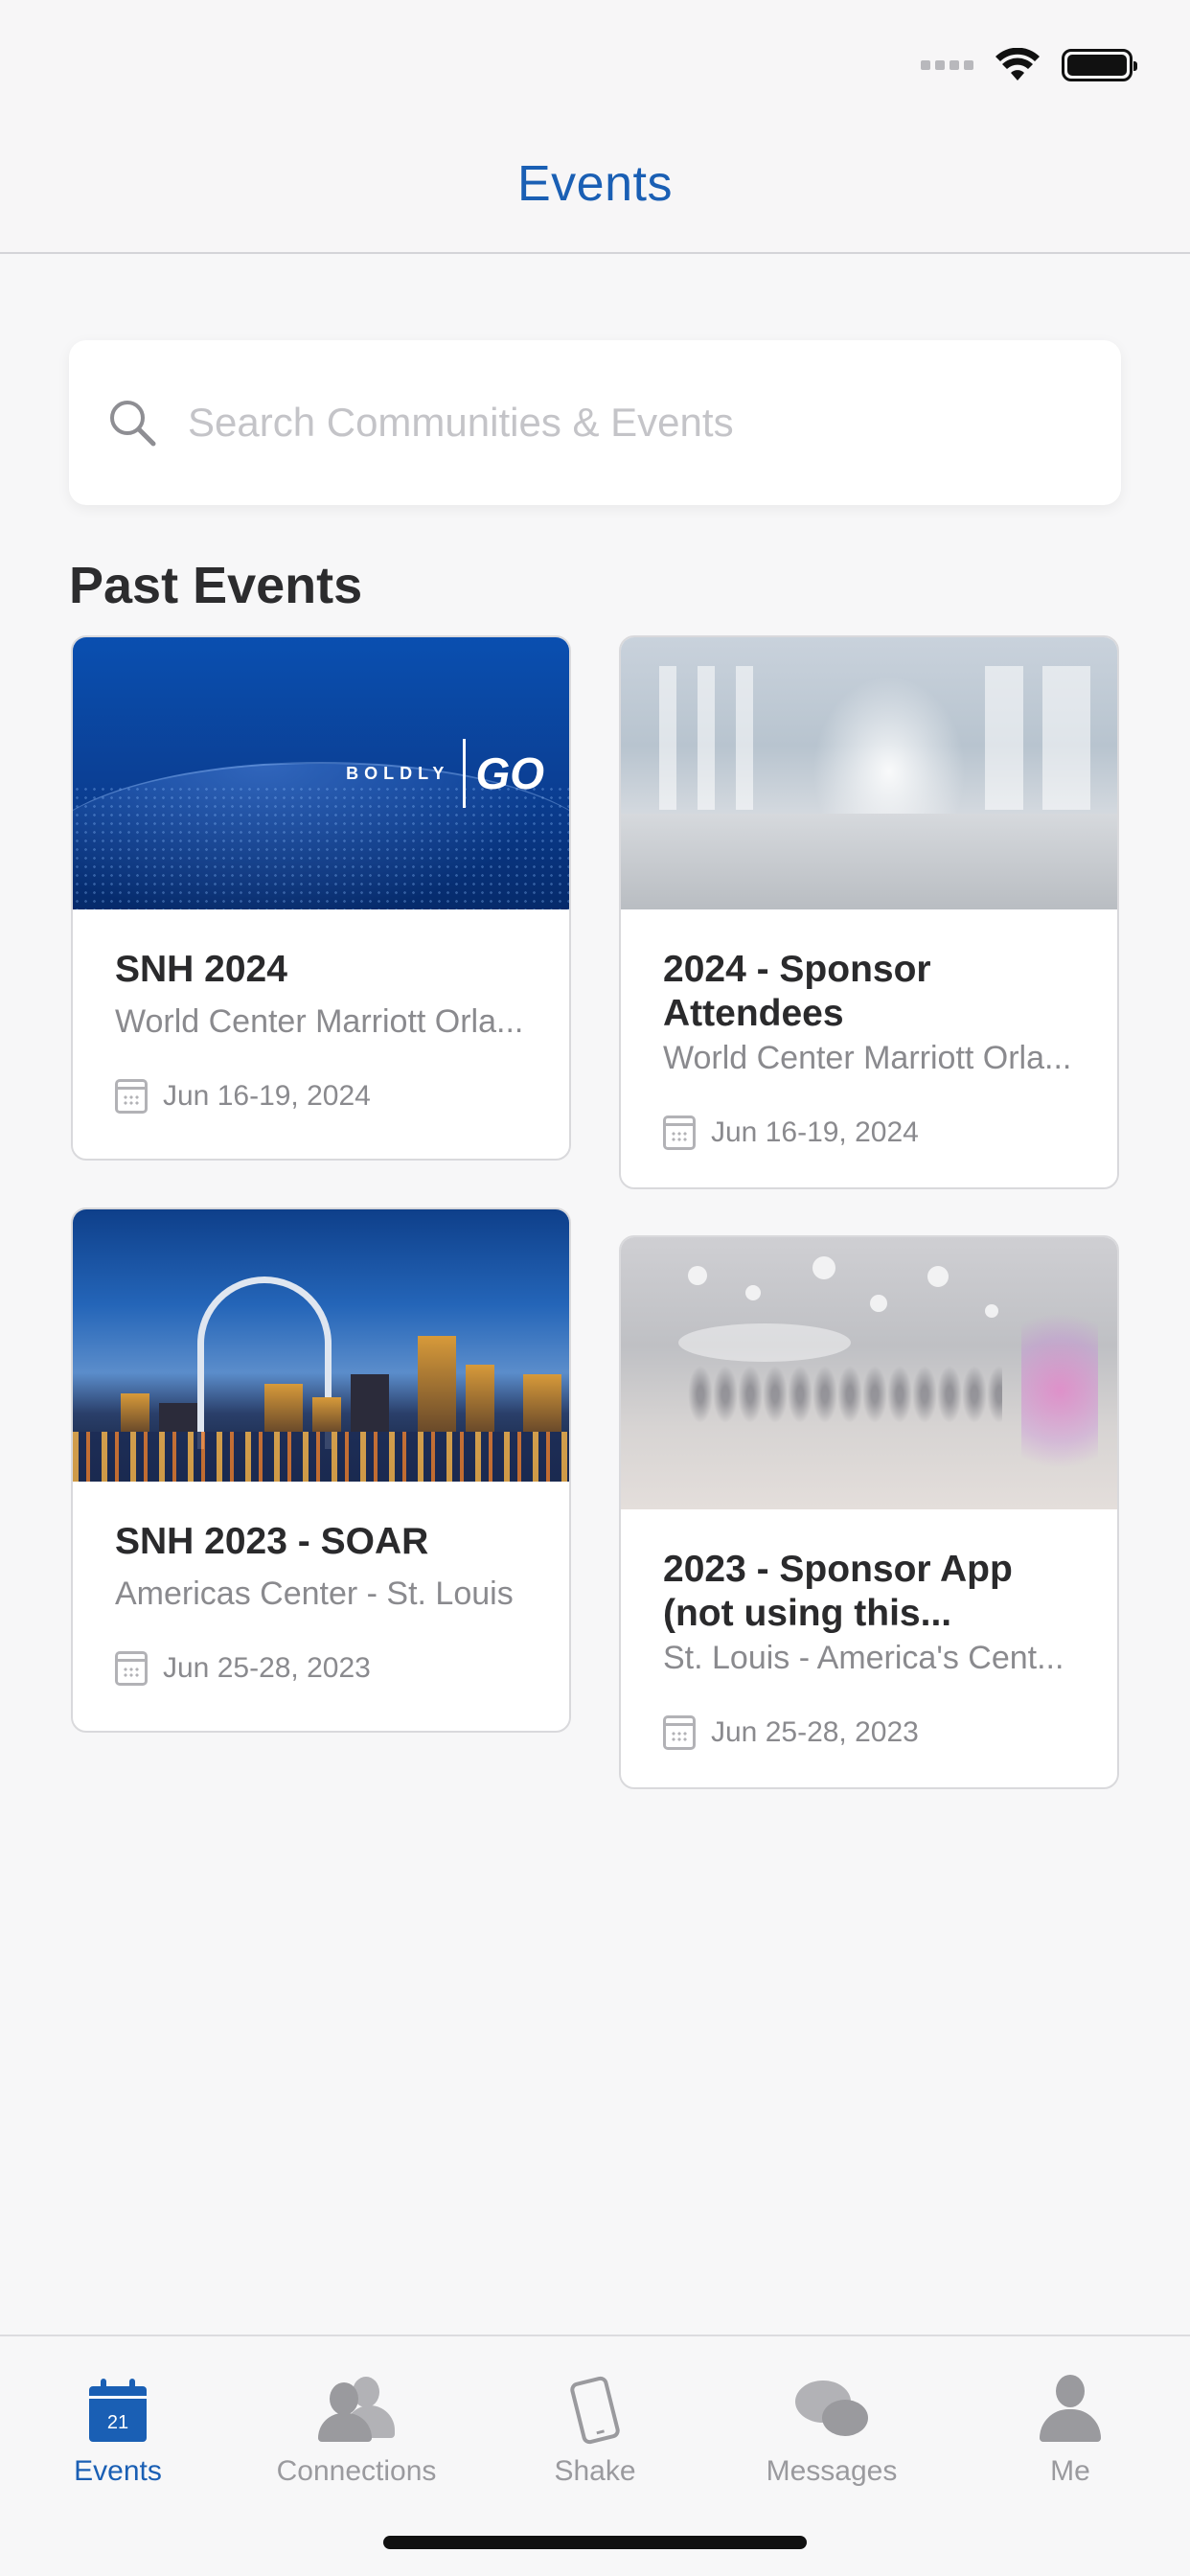  Describe the element at coordinates (595, 2471) in the screenshot. I see `tab-label: Shake` at that location.